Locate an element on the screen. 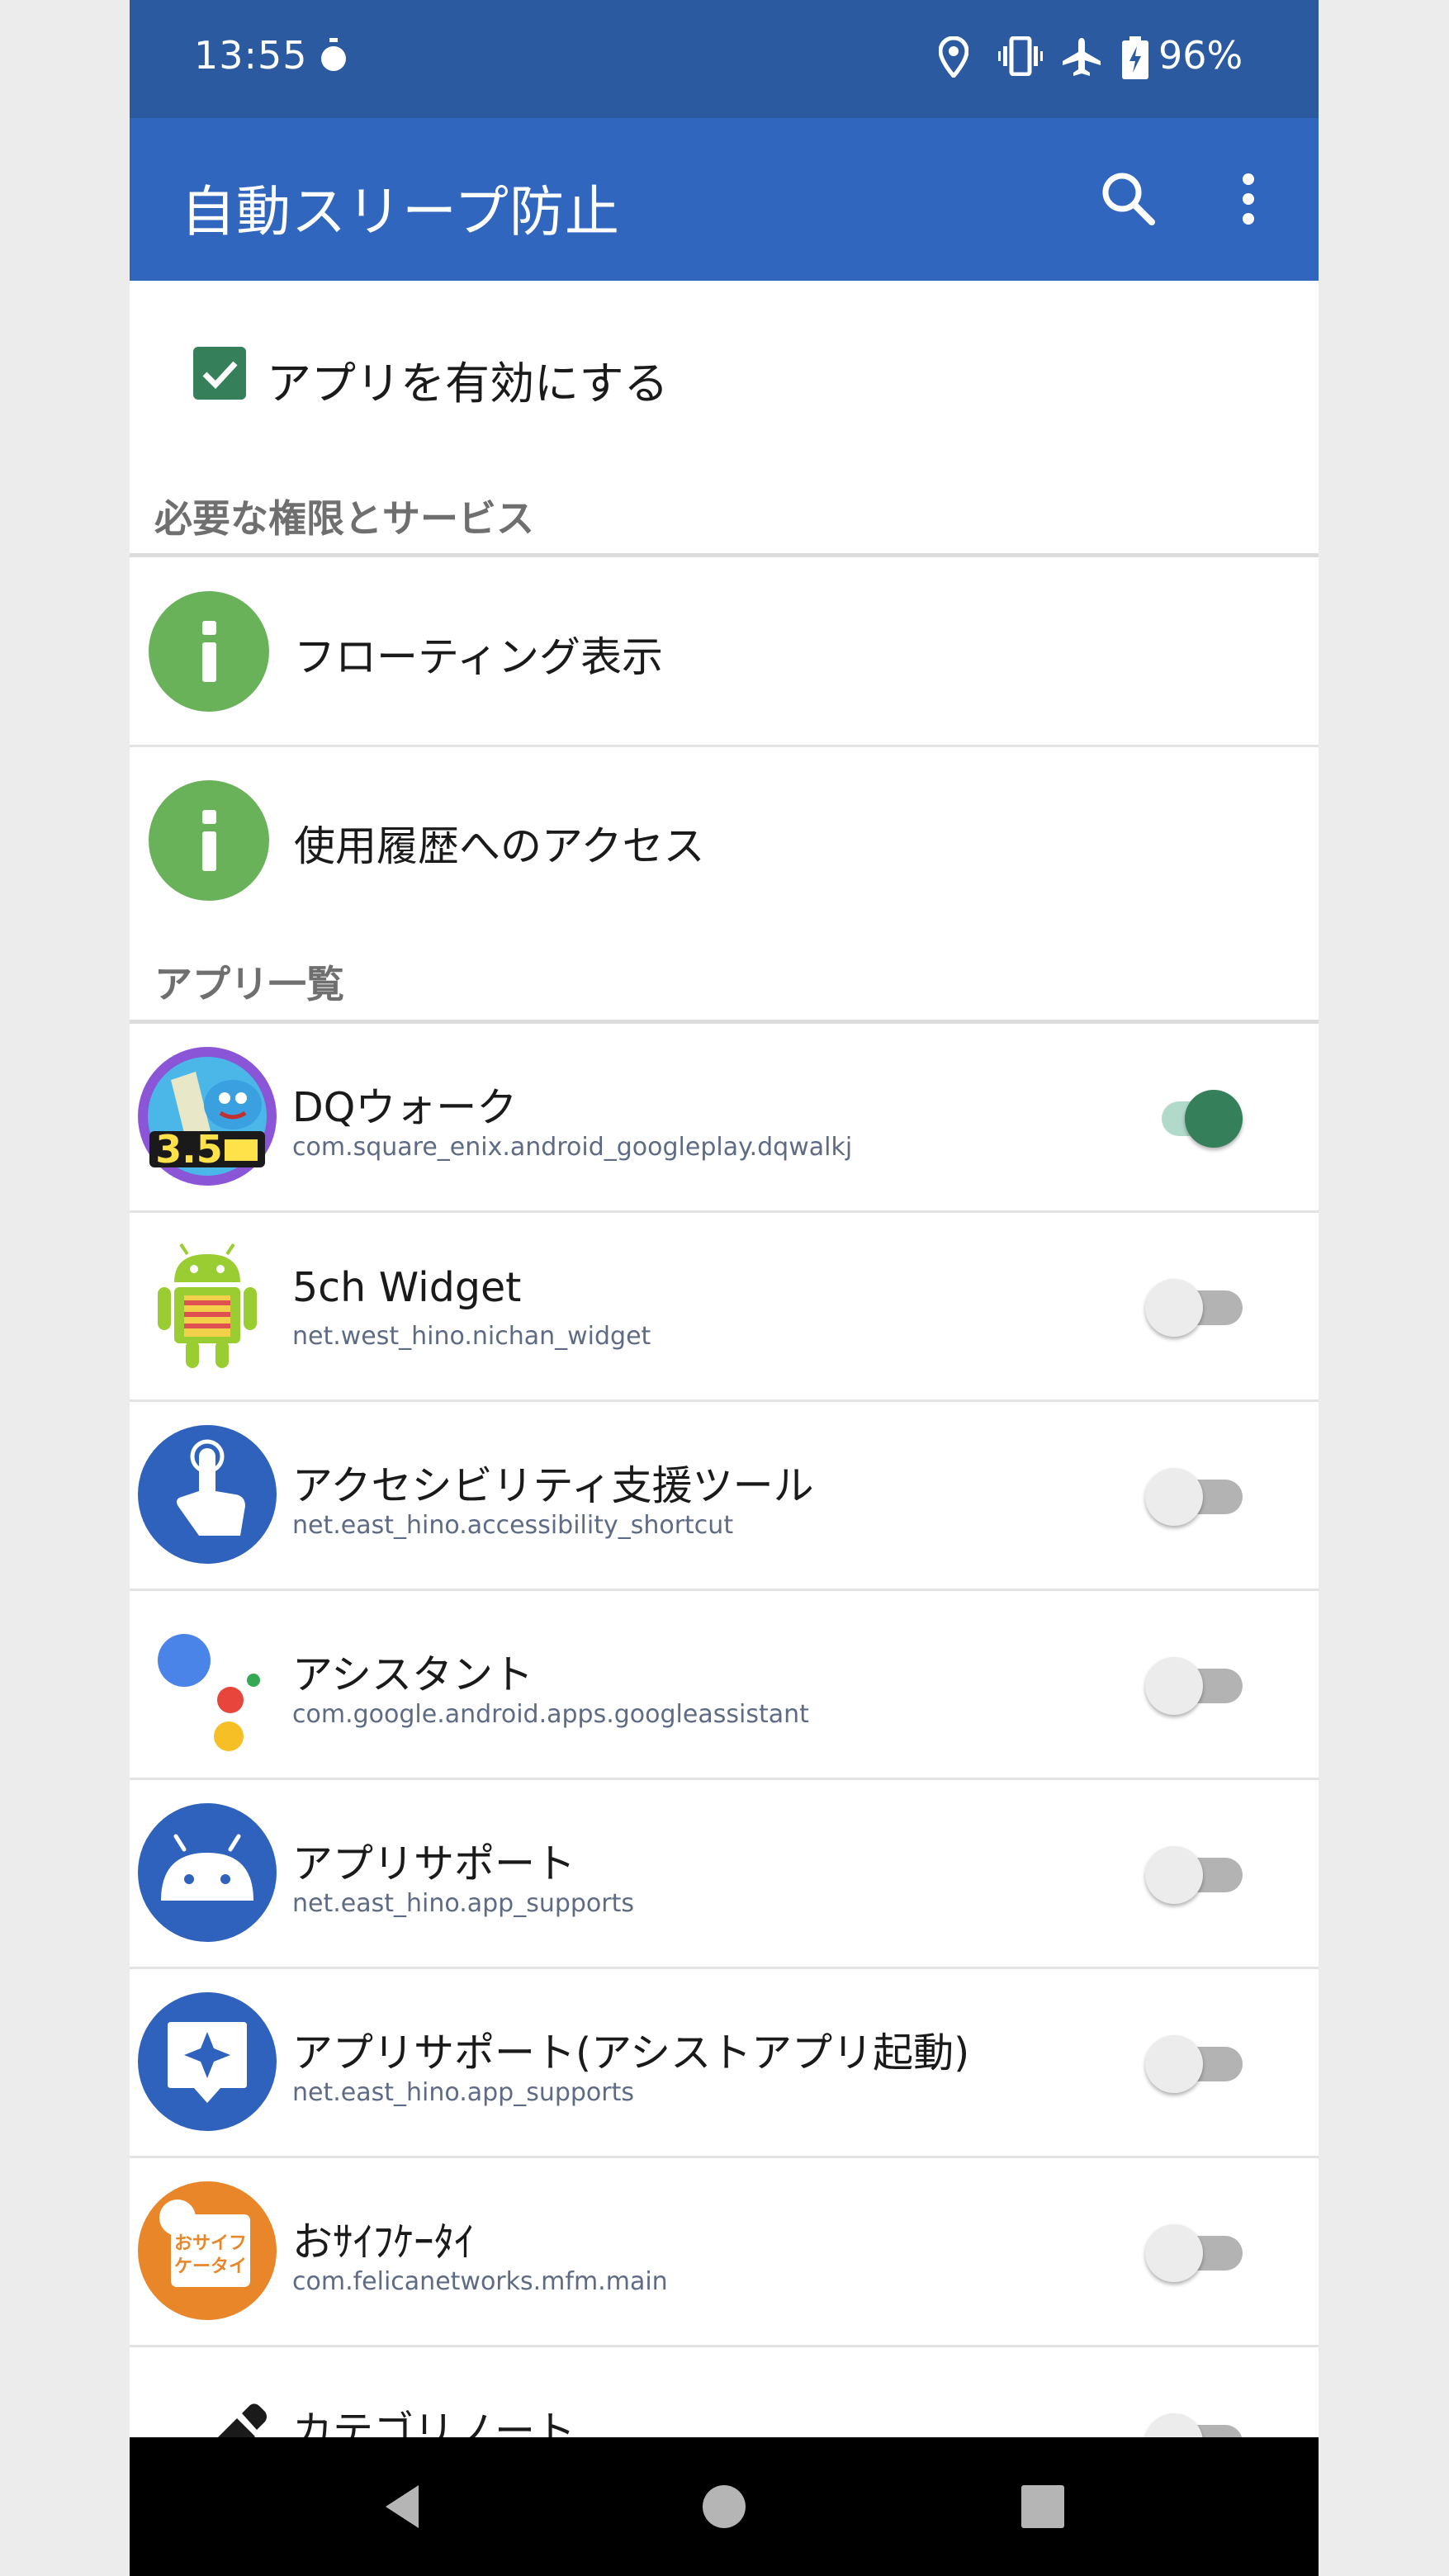 This screenshot has height=2576, width=1449. enable-label: アプリを有効にする is located at coordinates (468, 384).